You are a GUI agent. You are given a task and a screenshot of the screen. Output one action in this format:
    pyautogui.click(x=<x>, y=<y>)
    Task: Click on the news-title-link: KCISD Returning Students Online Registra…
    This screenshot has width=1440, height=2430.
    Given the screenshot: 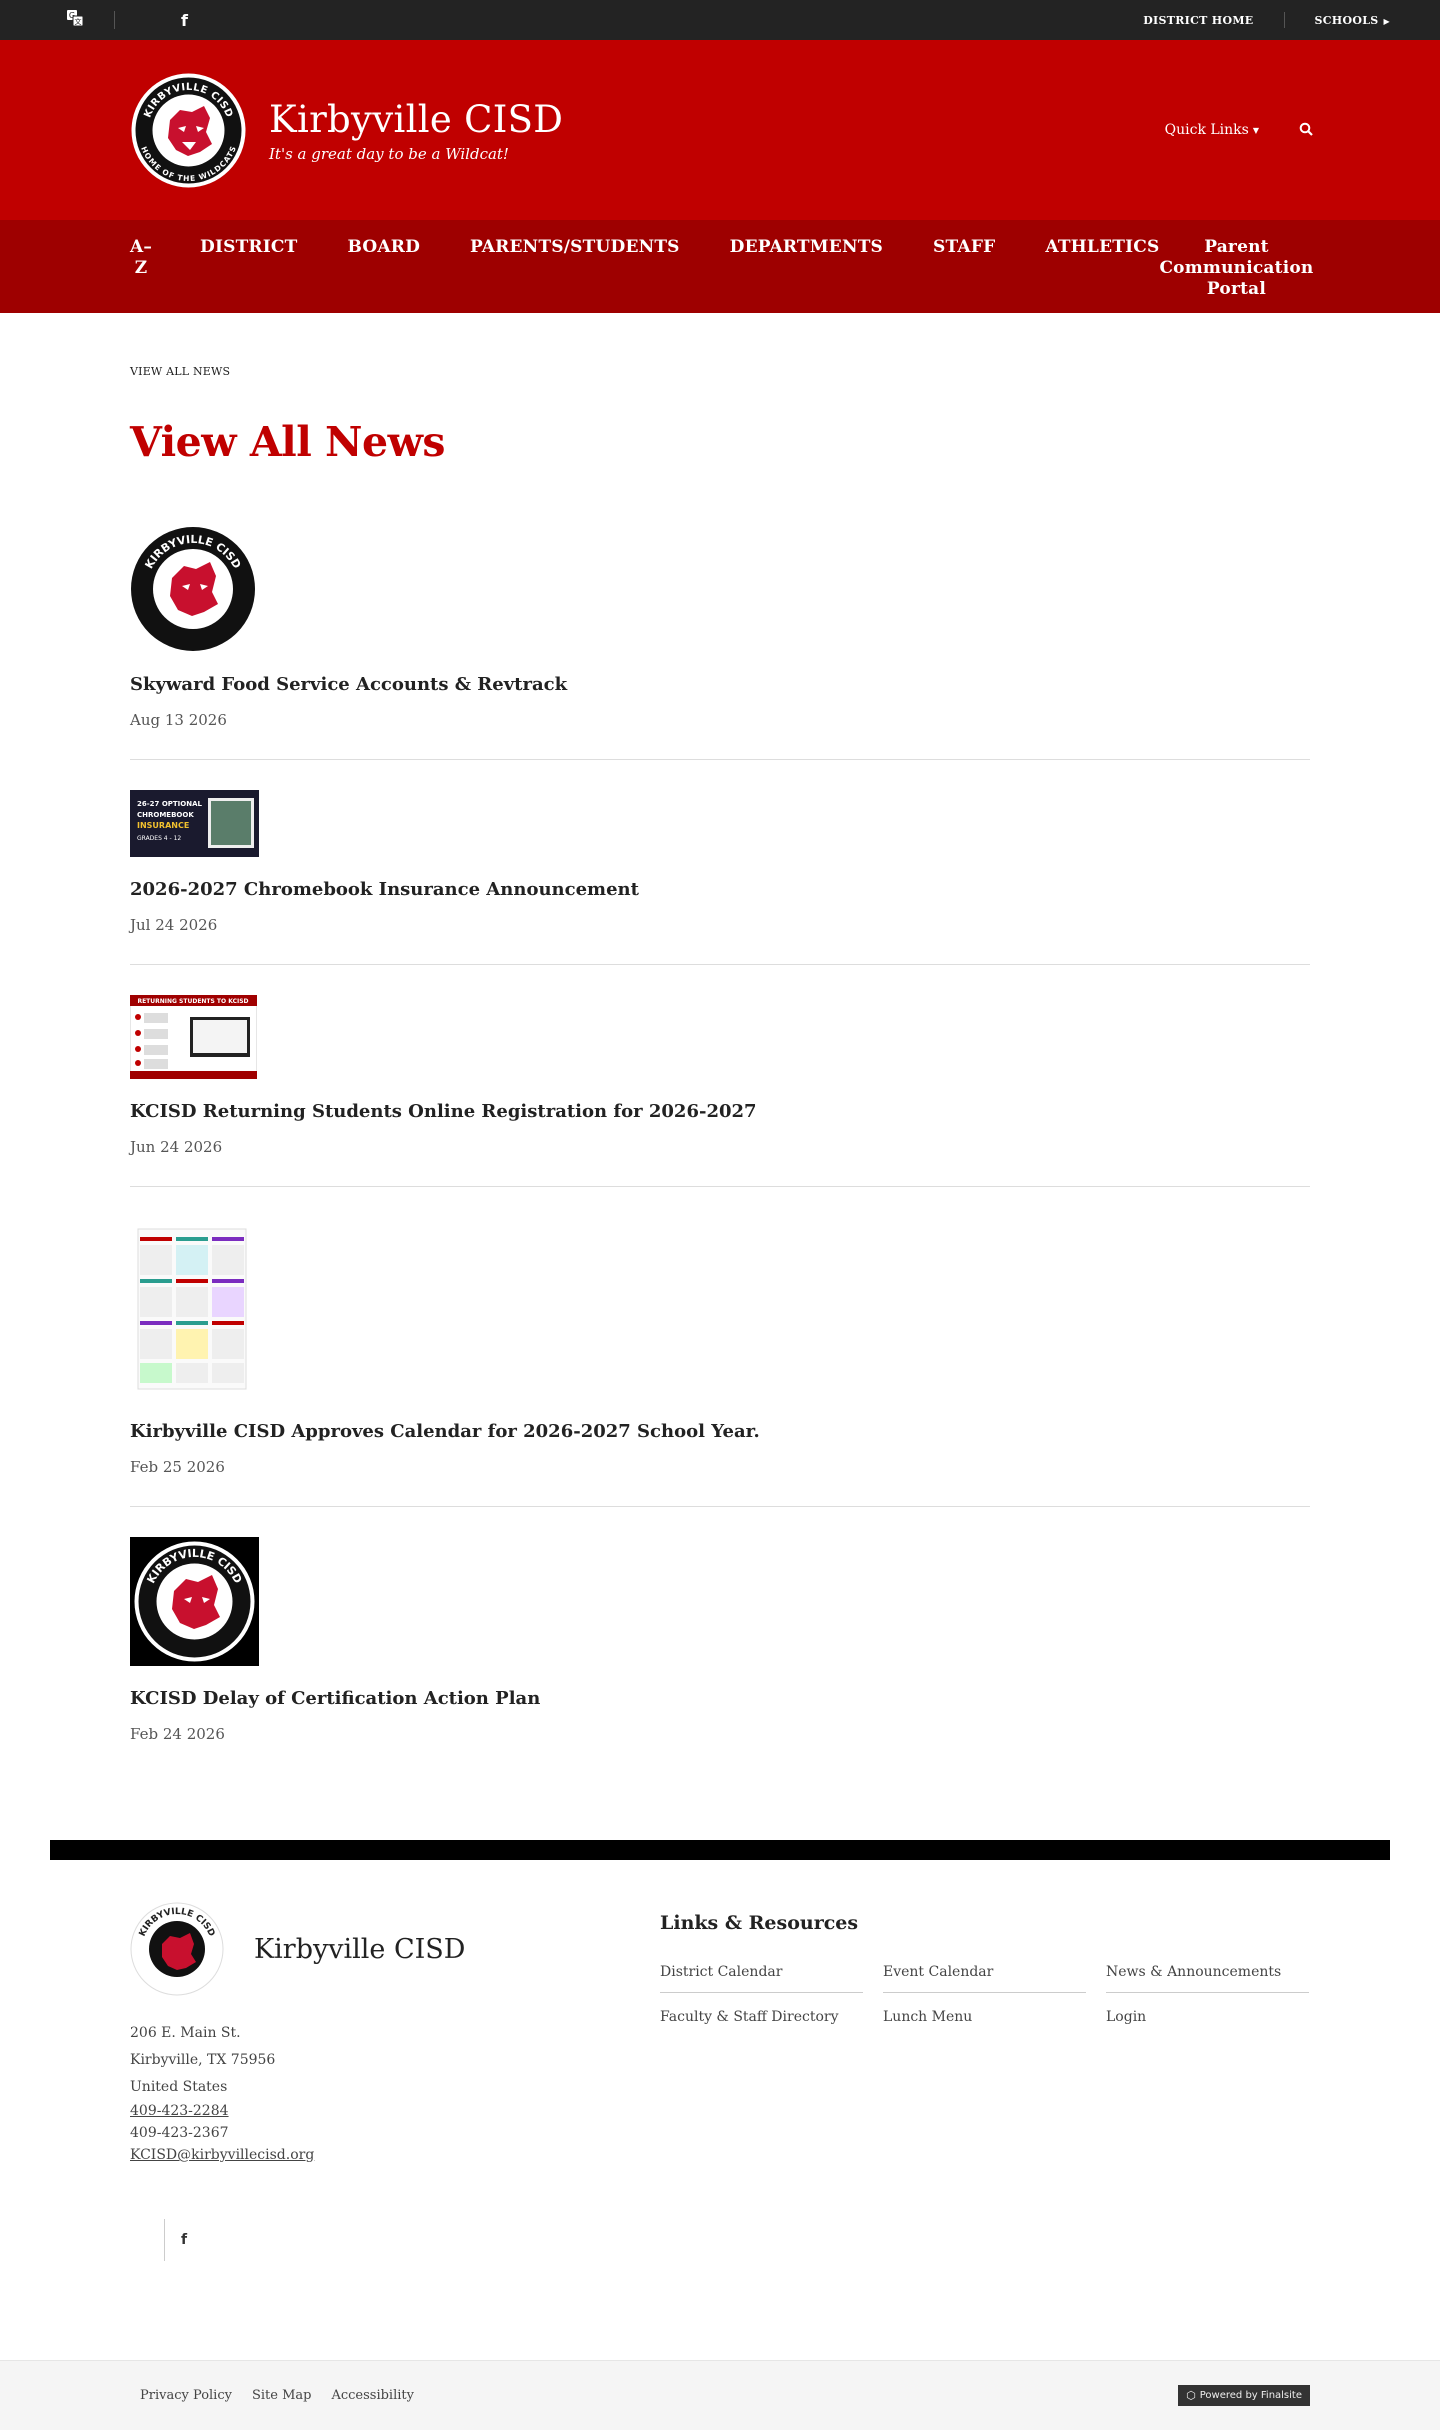 What is the action you would take?
    pyautogui.click(x=720, y=1111)
    